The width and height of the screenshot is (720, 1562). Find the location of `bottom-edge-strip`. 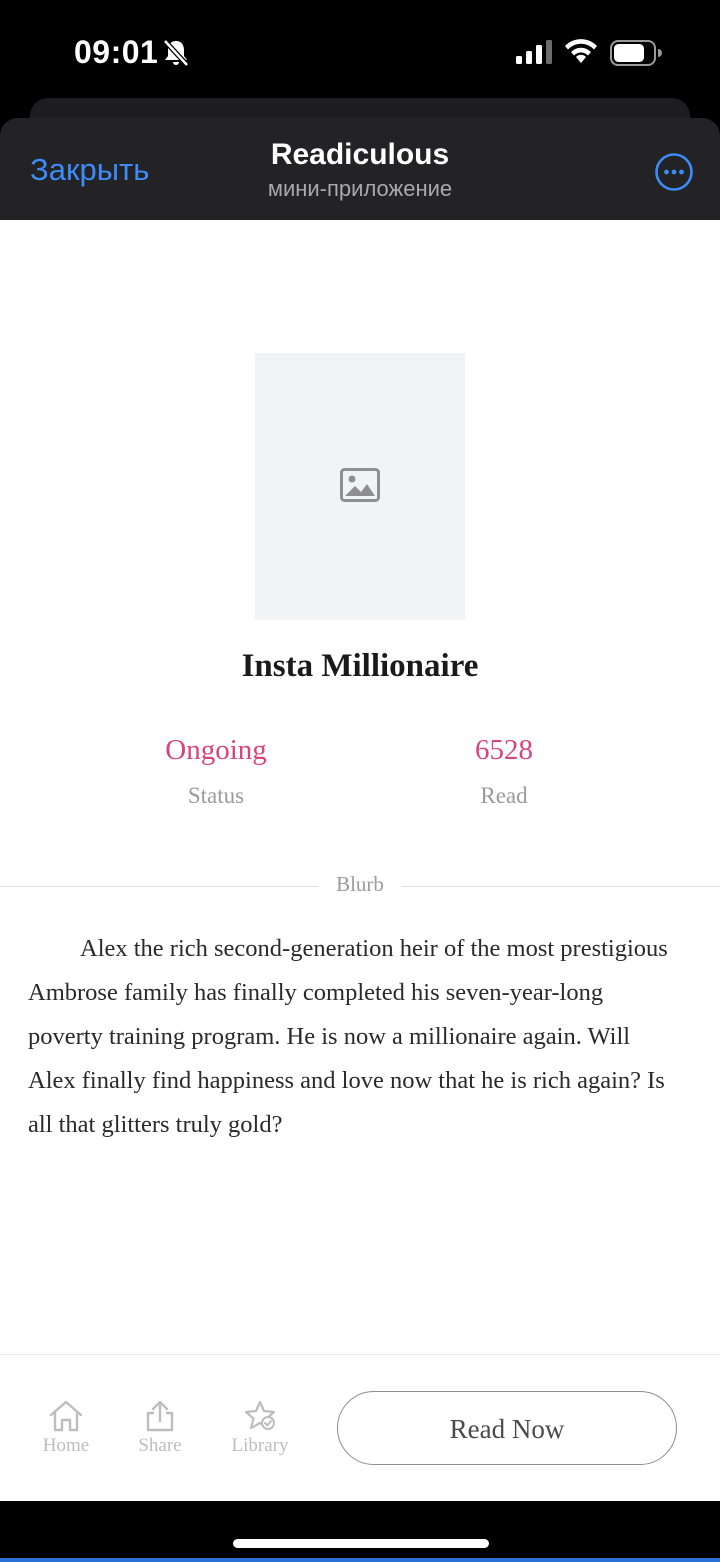

bottom-edge-strip is located at coordinates (360, 1560).